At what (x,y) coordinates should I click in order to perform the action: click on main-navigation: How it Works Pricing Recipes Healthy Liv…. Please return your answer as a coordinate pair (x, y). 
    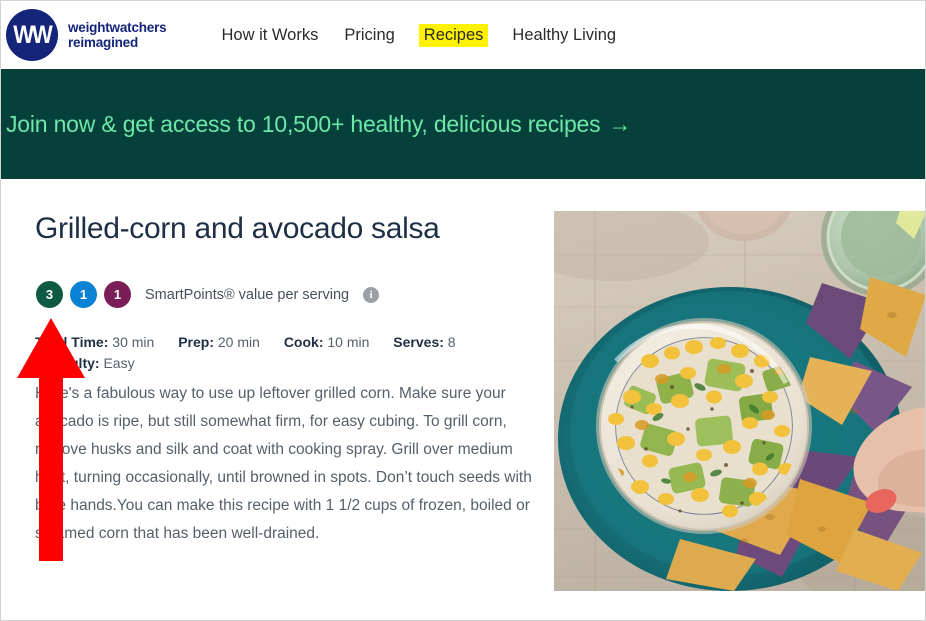
    Looking at the image, I should click on (418, 35).